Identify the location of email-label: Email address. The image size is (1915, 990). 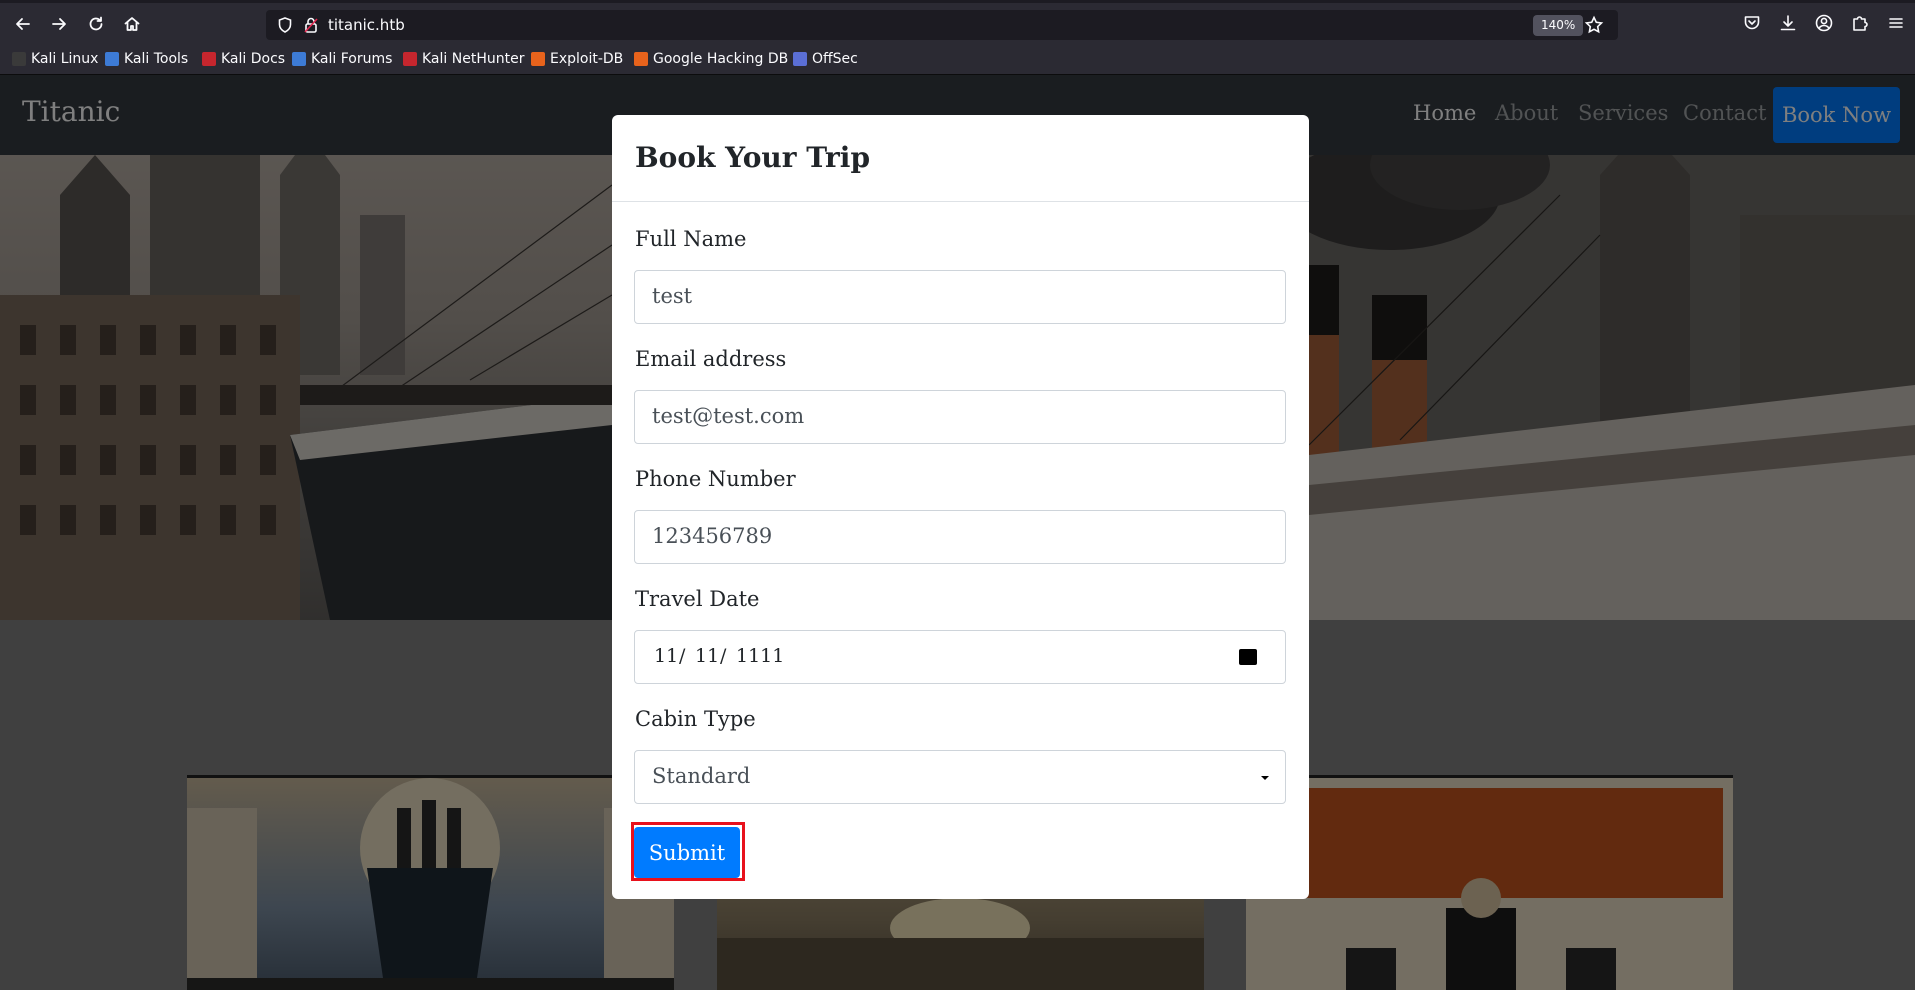
(711, 359).